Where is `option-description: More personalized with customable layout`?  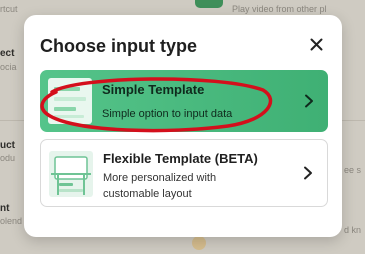
option-description: More personalized with customable layout is located at coordinates (160, 186).